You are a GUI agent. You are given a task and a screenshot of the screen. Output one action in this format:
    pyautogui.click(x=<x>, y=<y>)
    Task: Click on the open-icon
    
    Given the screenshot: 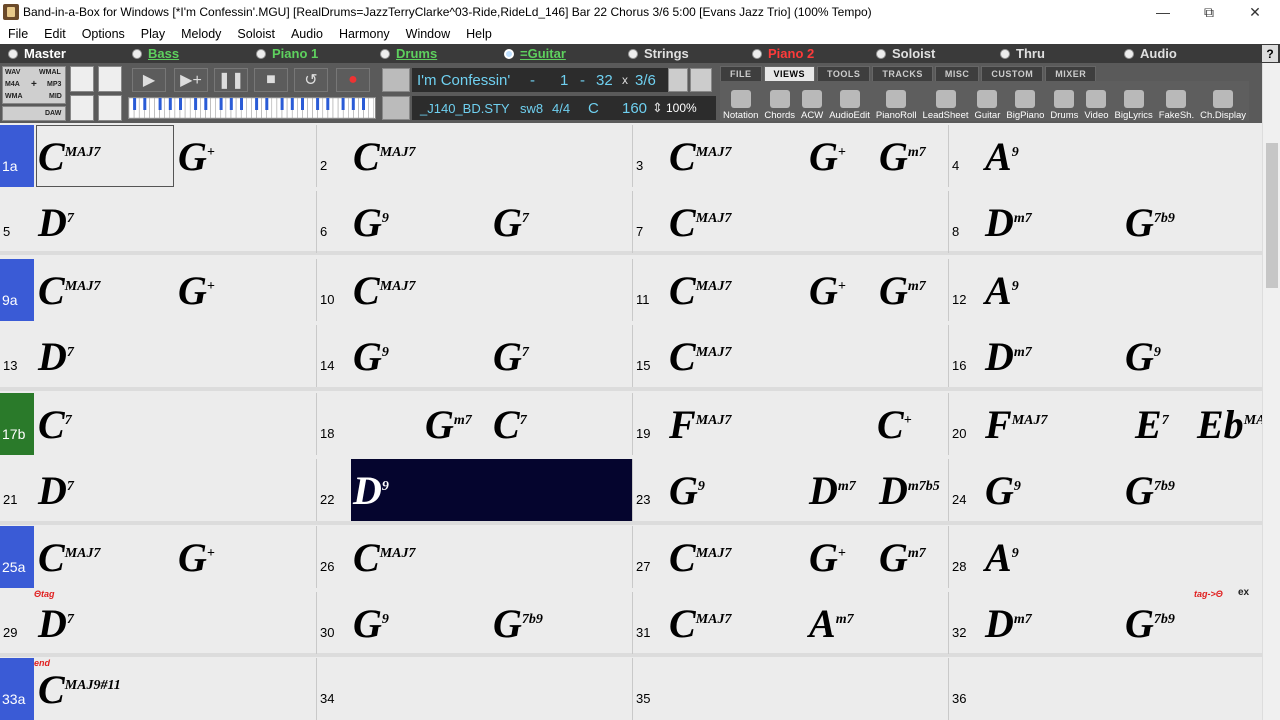 What is the action you would take?
    pyautogui.click(x=82, y=79)
    